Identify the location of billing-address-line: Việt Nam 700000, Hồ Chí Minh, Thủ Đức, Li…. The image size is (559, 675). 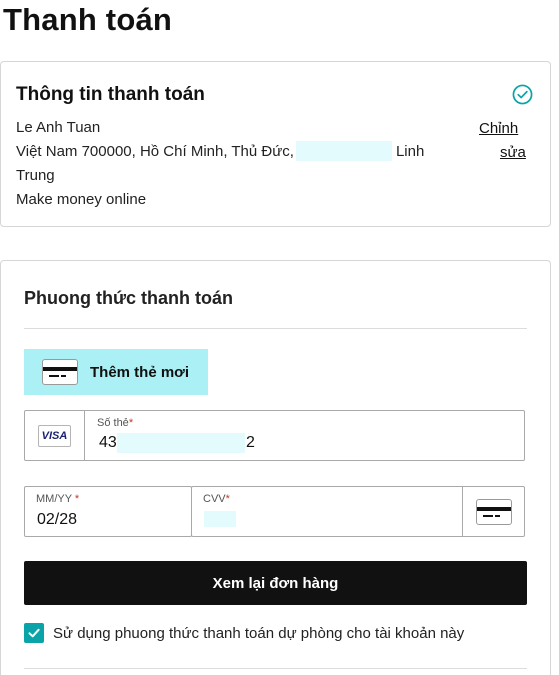
(220, 152).